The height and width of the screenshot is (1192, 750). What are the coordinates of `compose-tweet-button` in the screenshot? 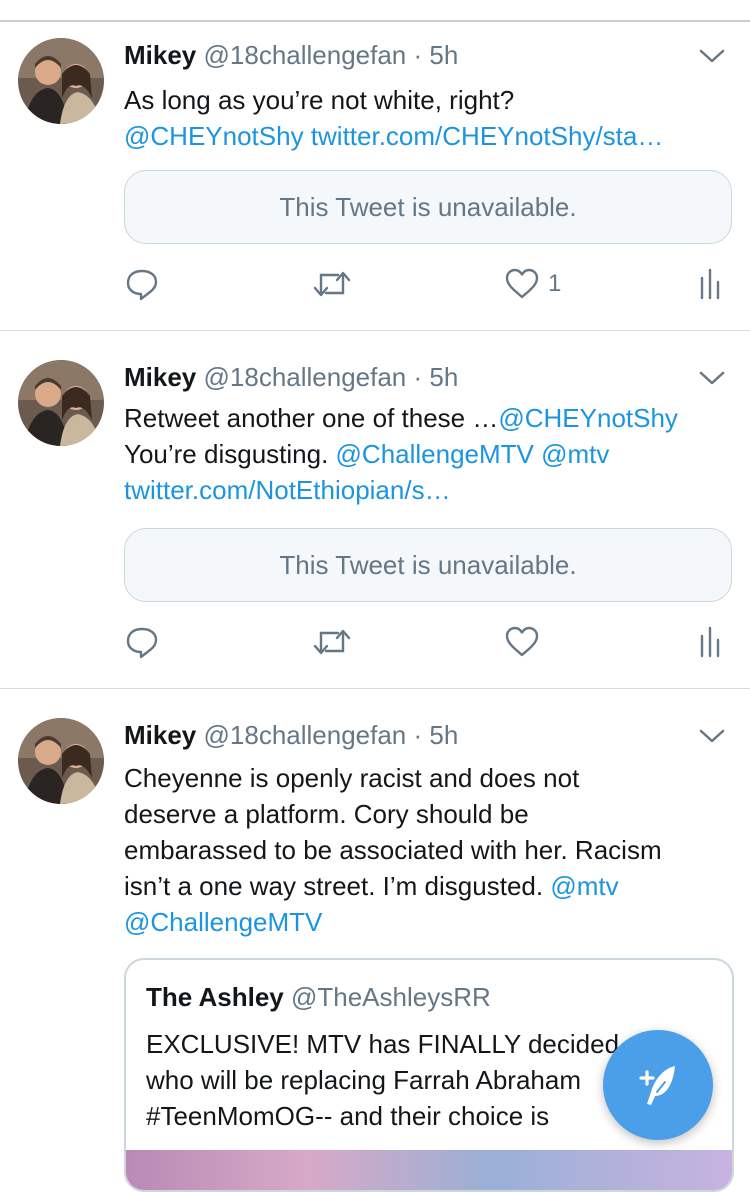 It's located at (658, 1085).